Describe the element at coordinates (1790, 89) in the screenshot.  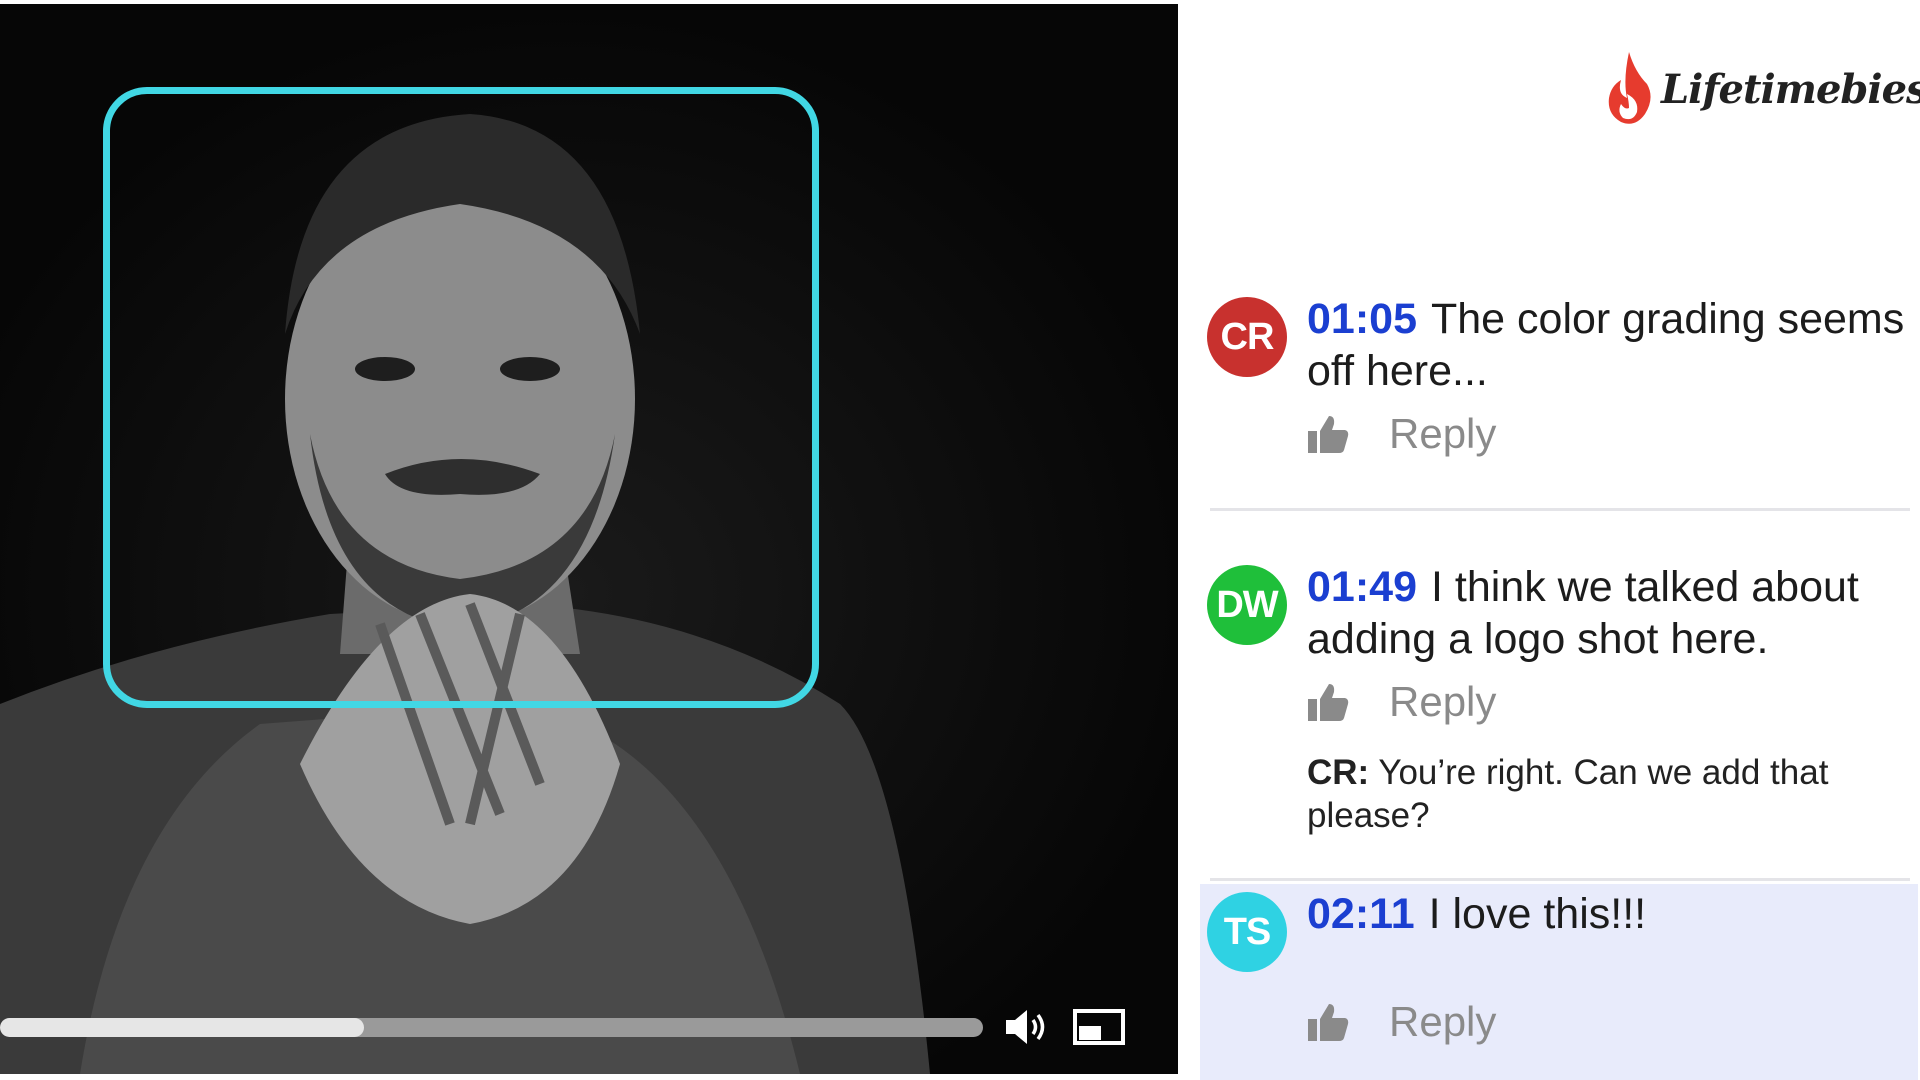
I see `brand-name: Lifetimebies` at that location.